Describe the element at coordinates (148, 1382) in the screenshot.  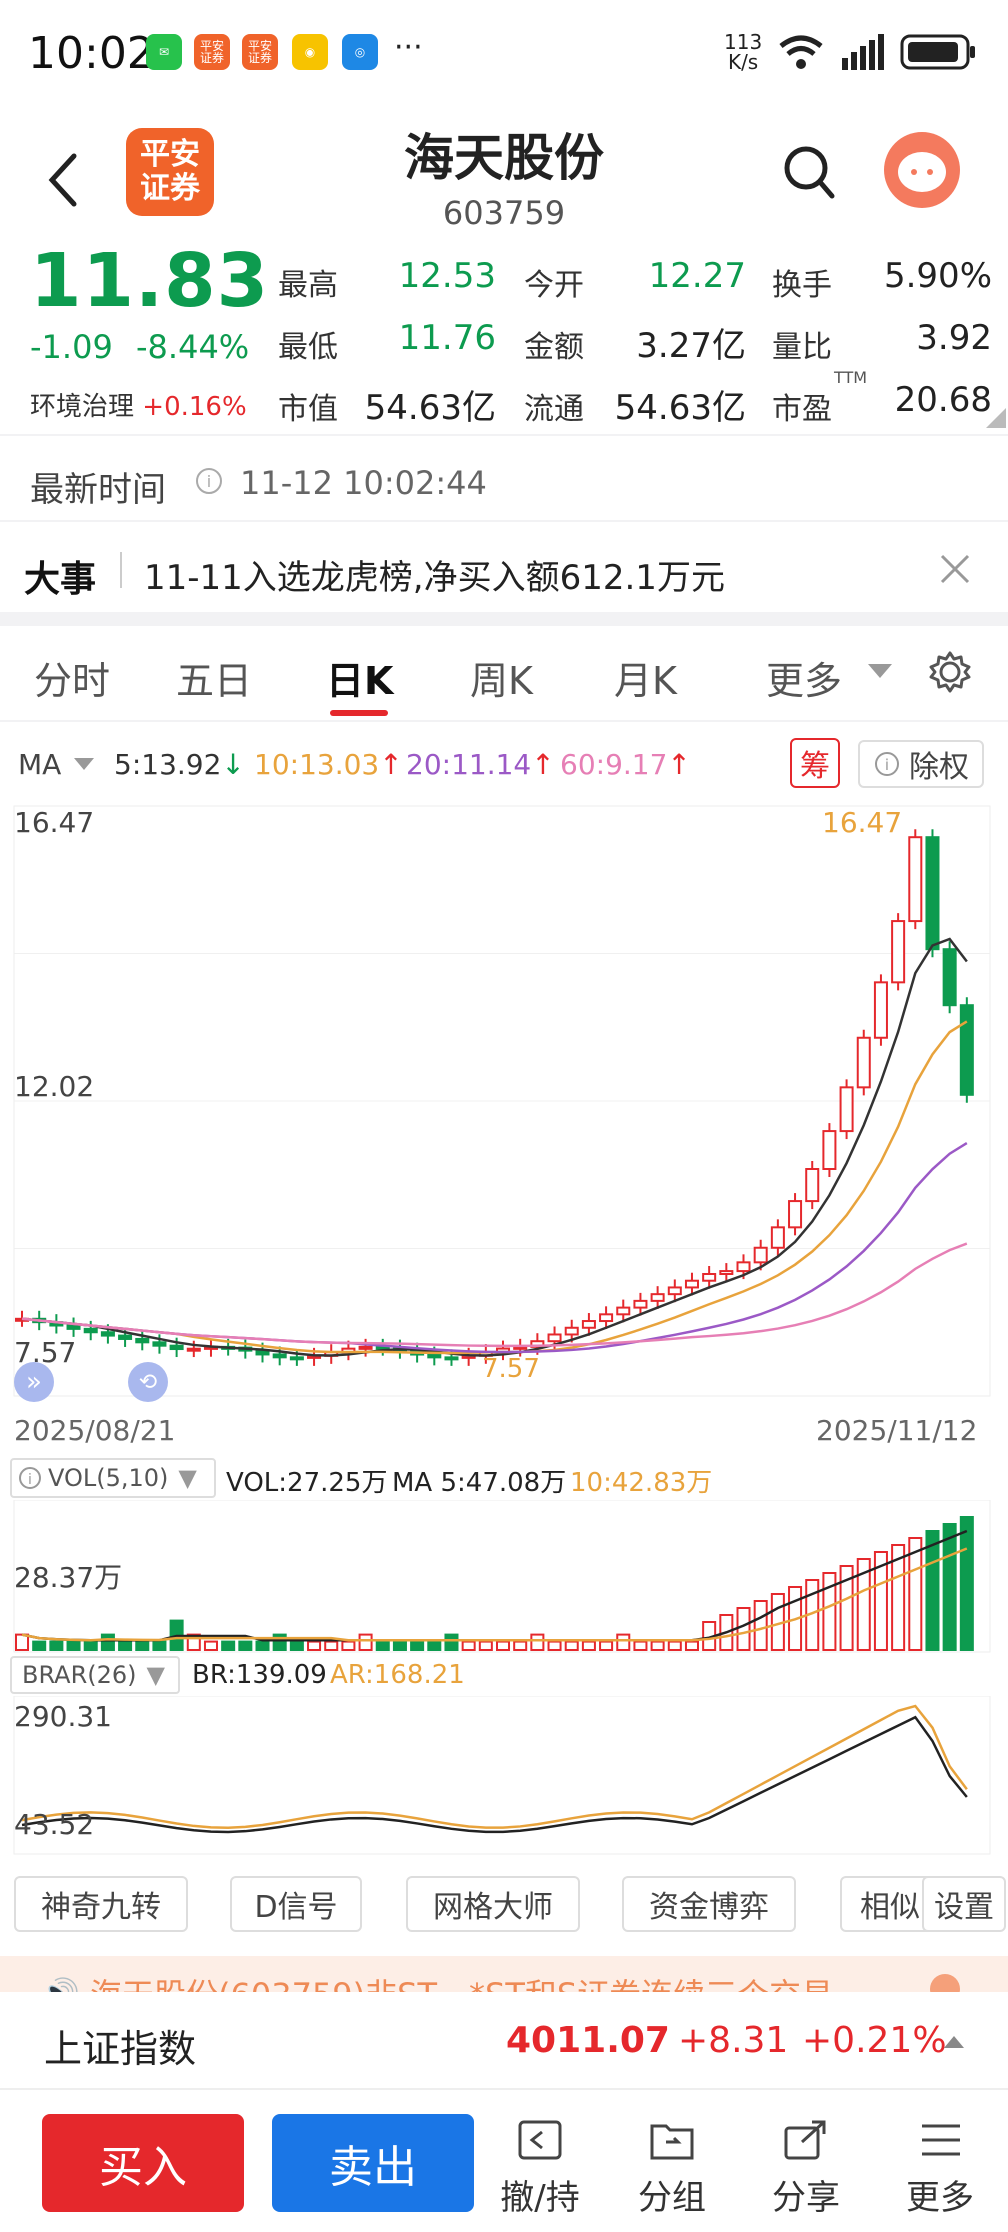
I see `rotate-icon: ⟲` at that location.